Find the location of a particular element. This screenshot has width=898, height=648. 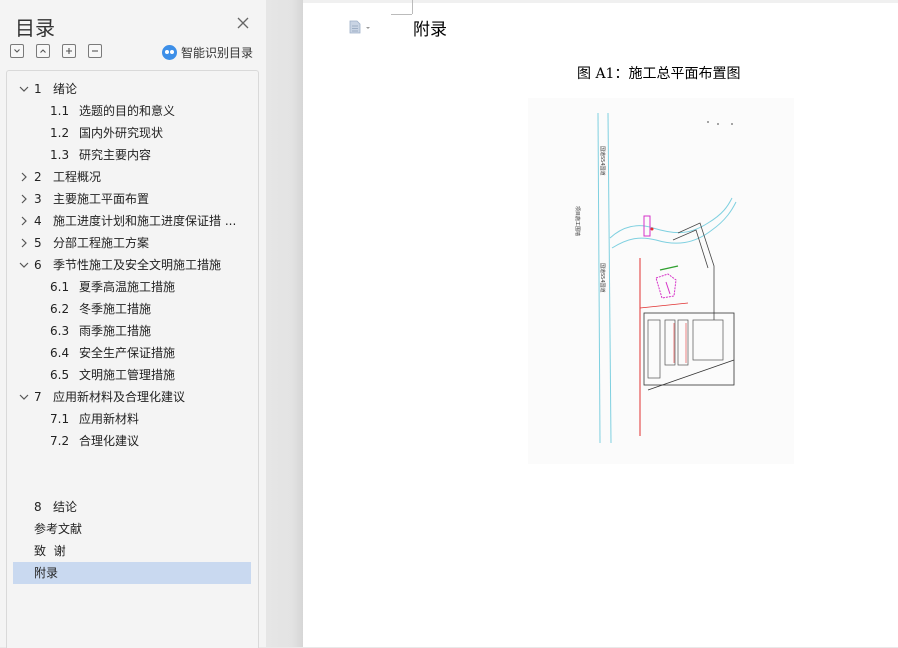

toc-item-label: 主要施工平面布置 is located at coordinates (101, 199).